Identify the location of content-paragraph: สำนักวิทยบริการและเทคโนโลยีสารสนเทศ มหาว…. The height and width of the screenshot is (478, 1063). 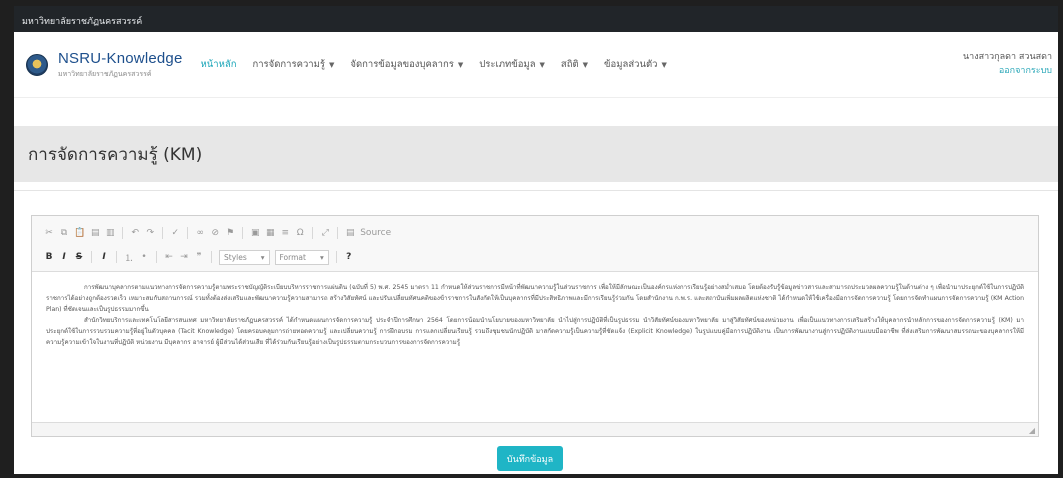
(535, 331).